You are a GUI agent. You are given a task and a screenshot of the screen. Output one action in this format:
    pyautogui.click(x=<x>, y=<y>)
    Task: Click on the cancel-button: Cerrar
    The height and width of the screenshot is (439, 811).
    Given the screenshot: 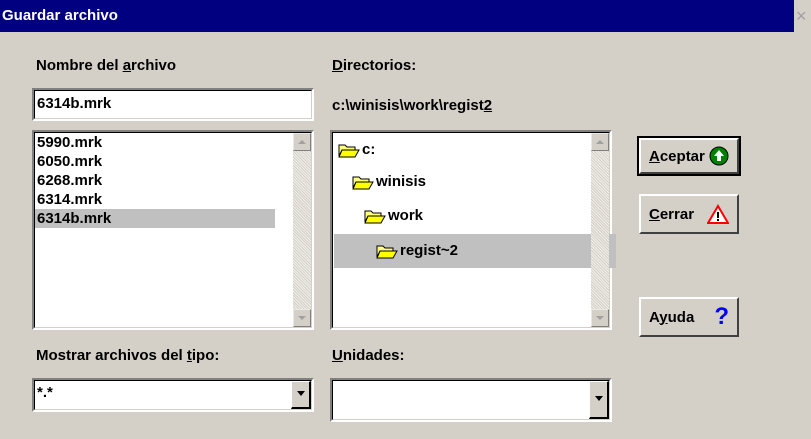 What is the action you would take?
    pyautogui.click(x=689, y=214)
    